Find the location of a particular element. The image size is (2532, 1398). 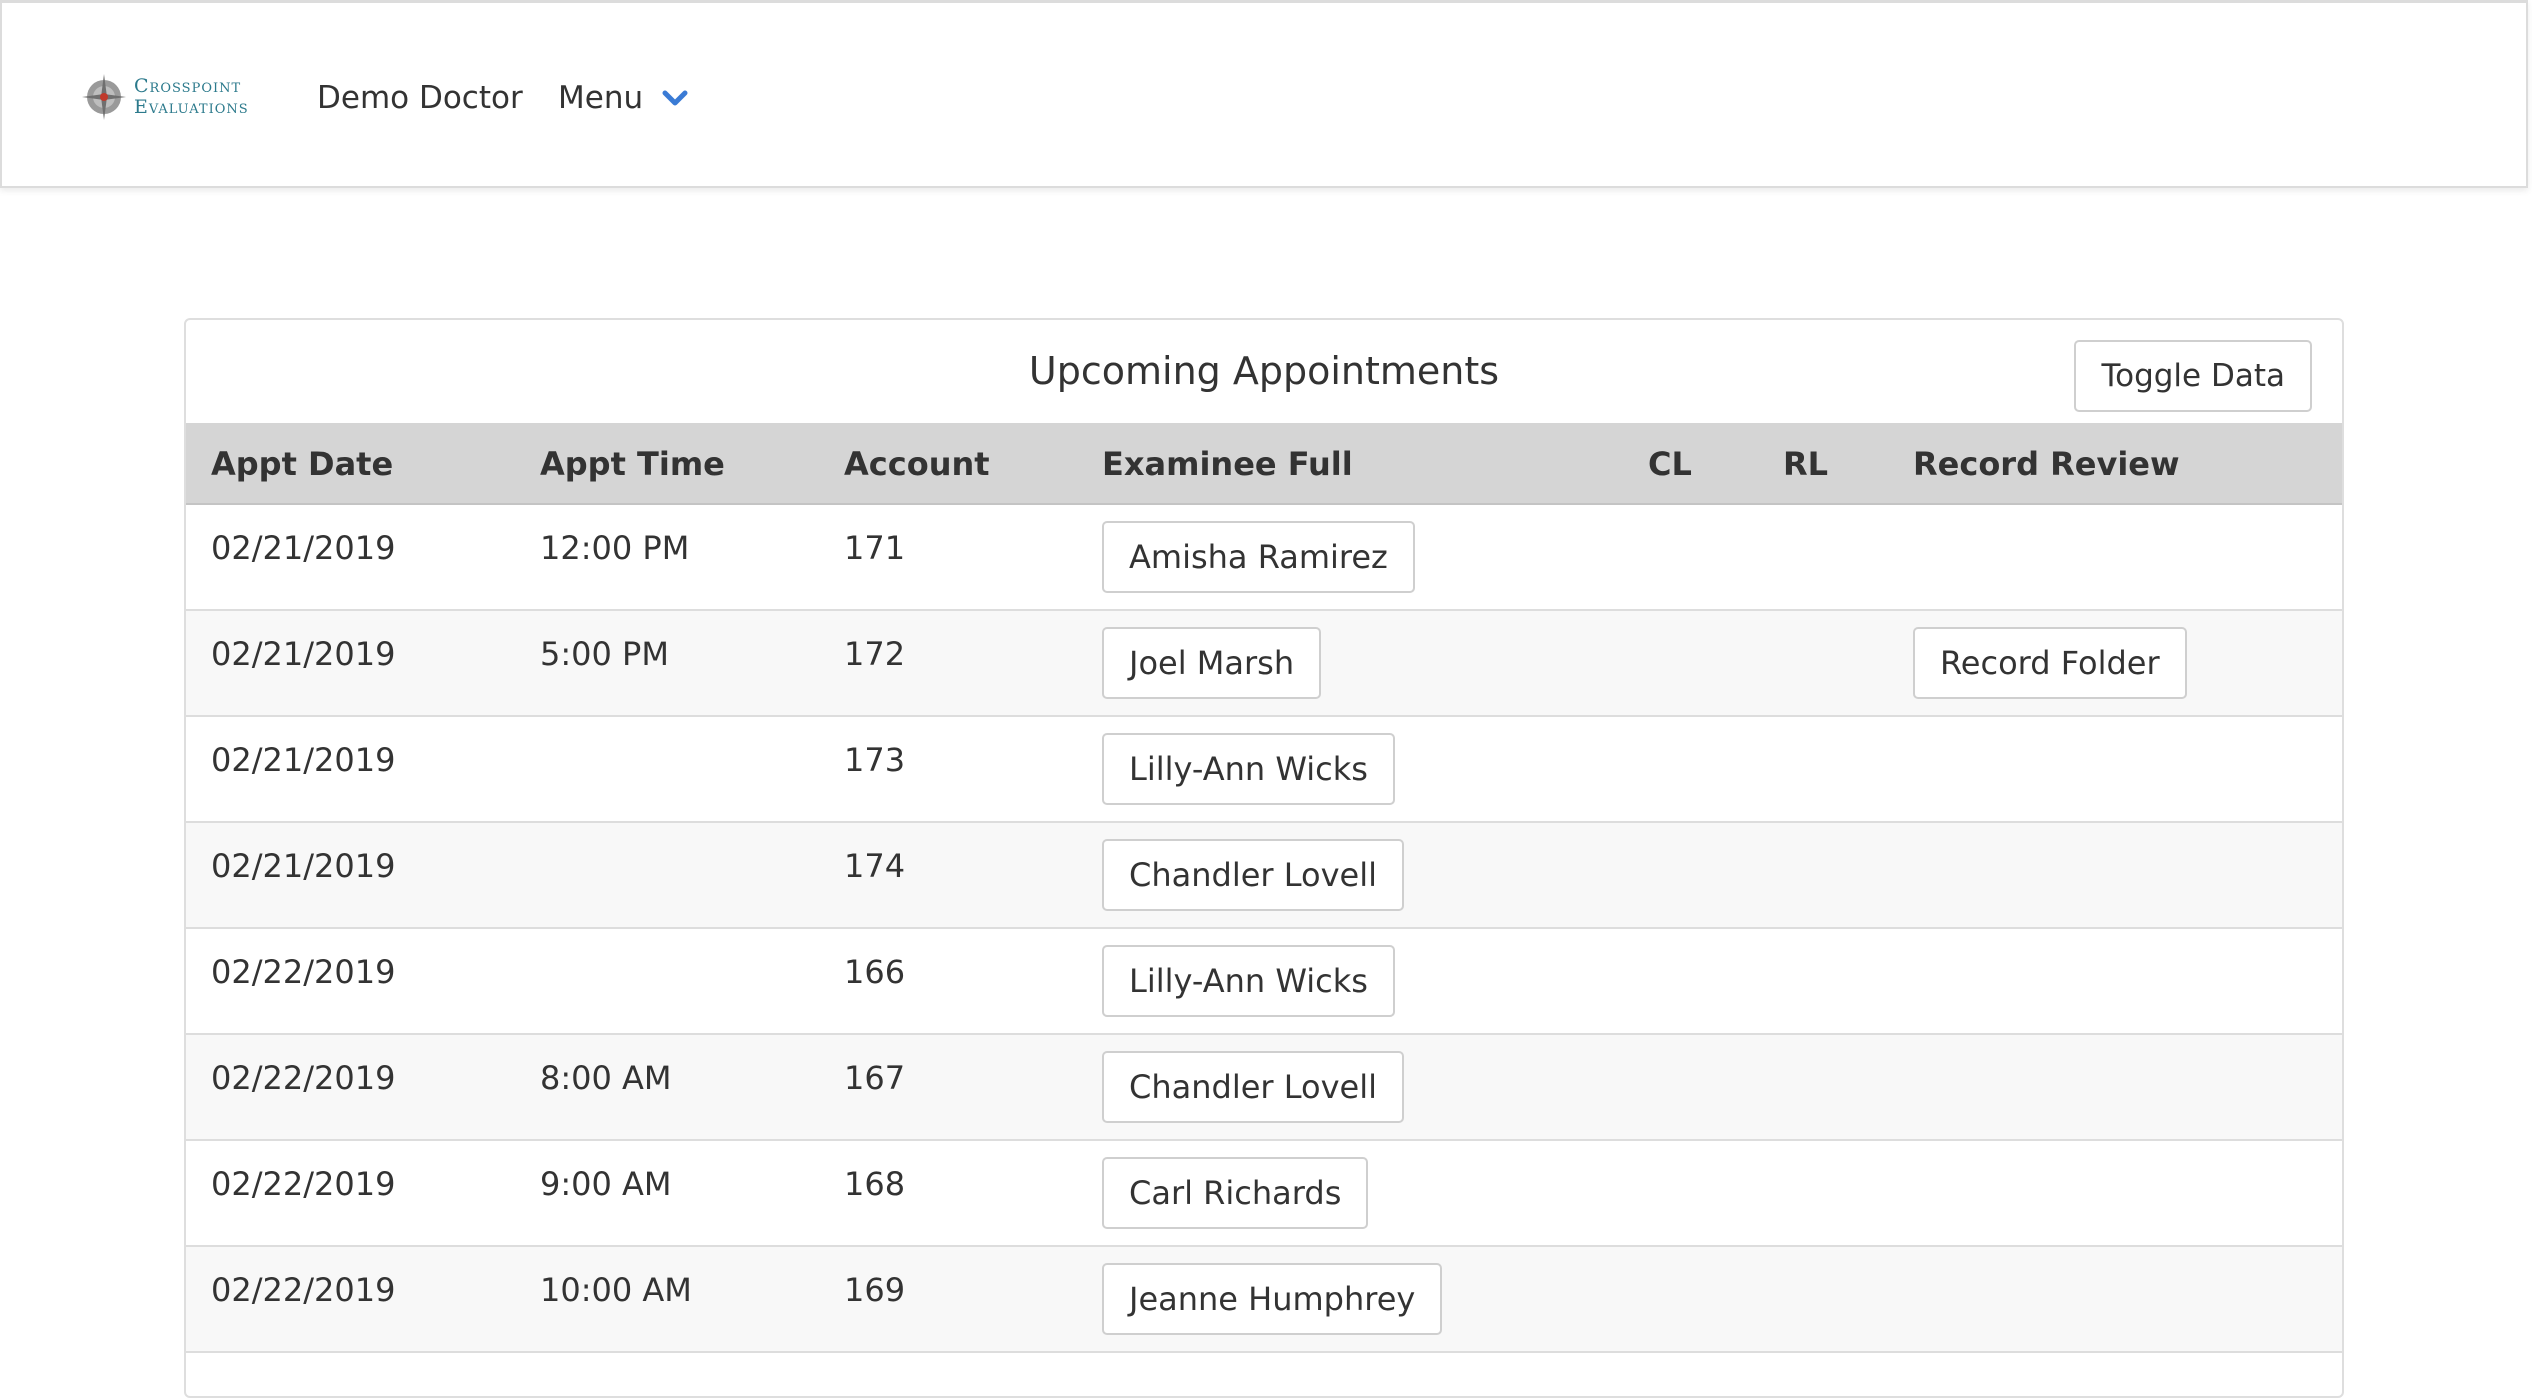

table-row: 02/21/2019 174 Chandler Lovell is located at coordinates (1264, 876).